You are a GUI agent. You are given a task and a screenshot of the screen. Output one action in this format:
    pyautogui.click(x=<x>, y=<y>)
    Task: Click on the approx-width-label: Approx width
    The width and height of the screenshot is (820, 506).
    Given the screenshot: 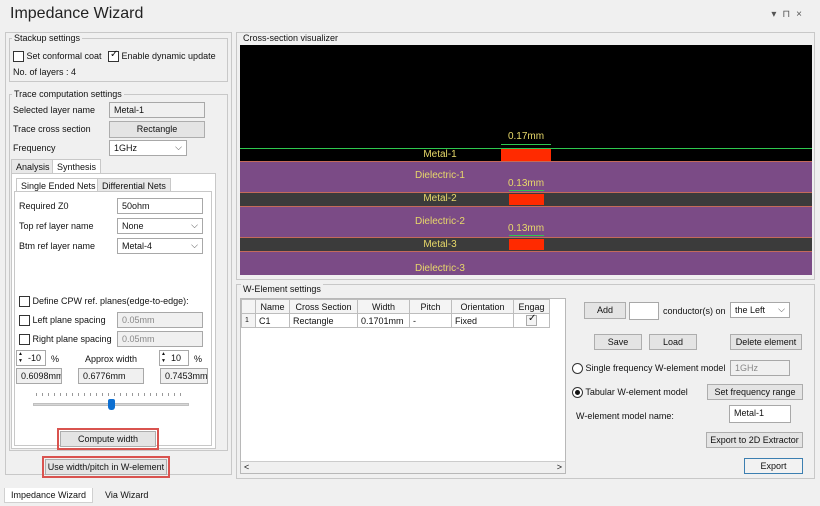 What is the action you would take?
    pyautogui.click(x=111, y=359)
    